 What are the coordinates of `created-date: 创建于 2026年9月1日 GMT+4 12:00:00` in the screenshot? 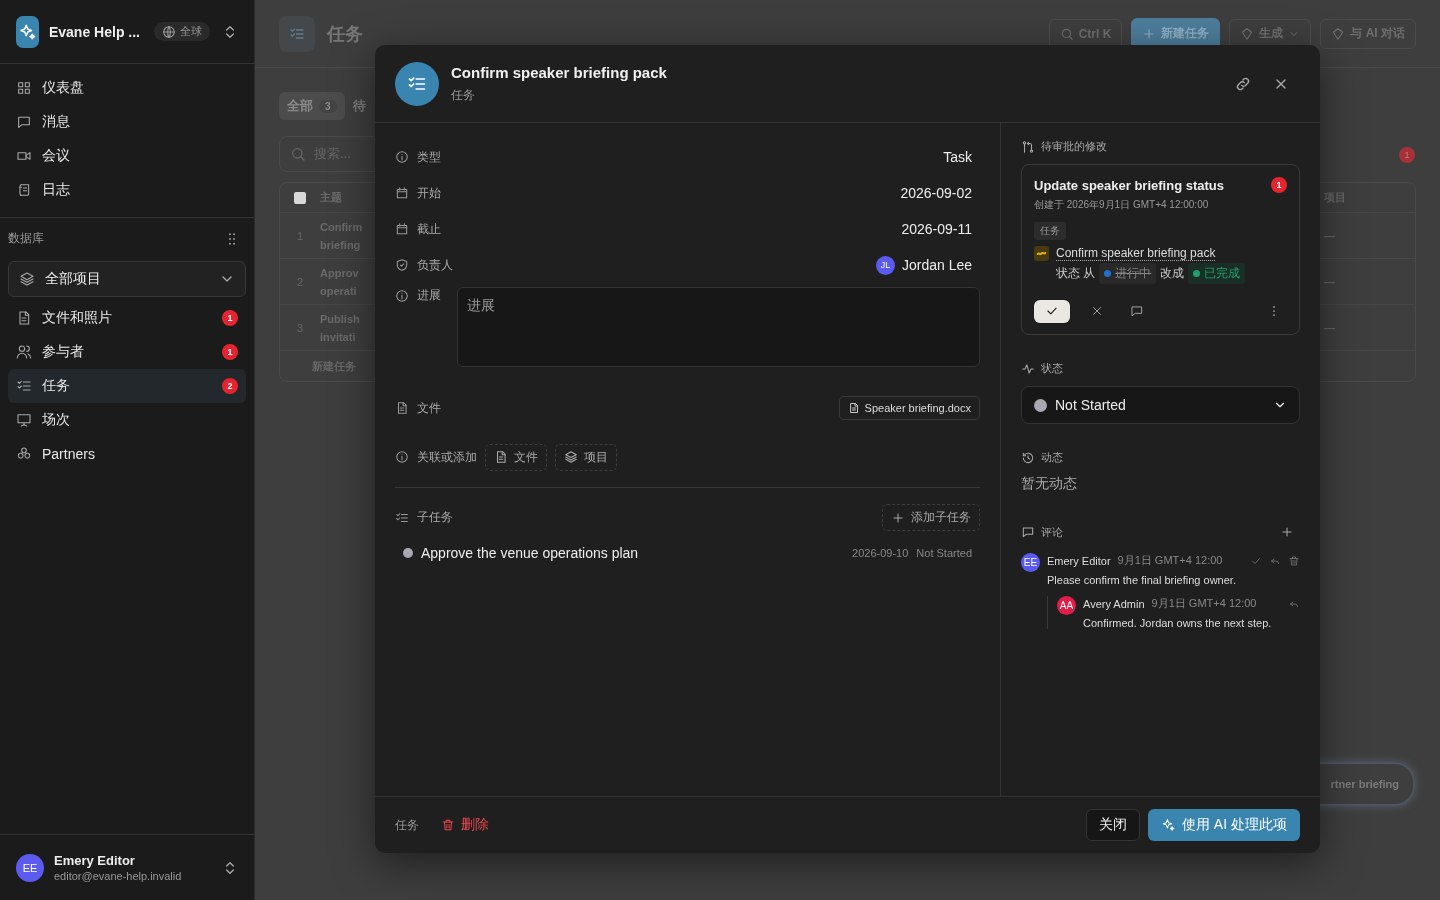 It's located at (1121, 205).